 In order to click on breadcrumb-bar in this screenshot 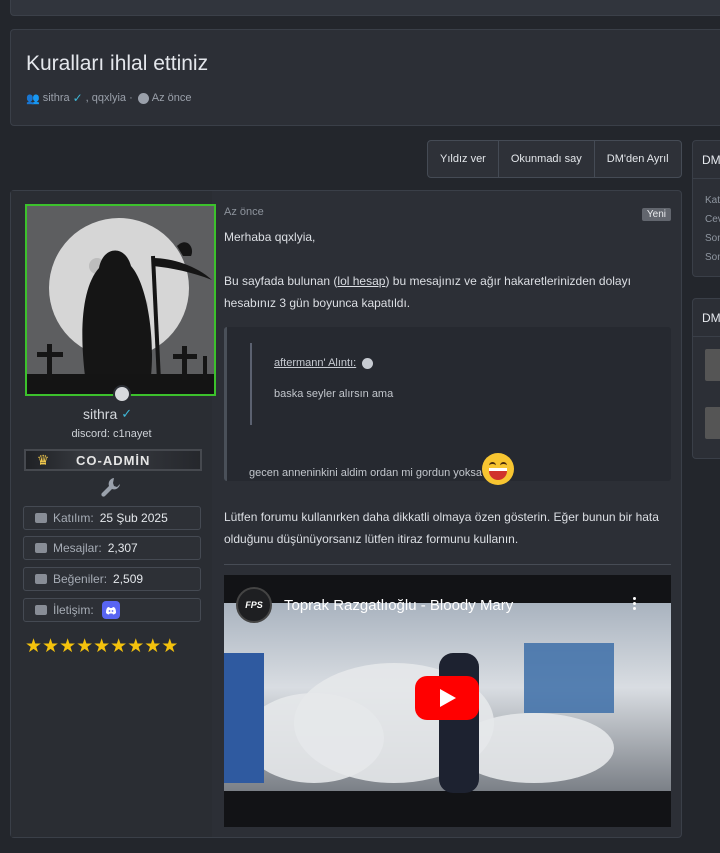, I will do `click(365, 8)`.